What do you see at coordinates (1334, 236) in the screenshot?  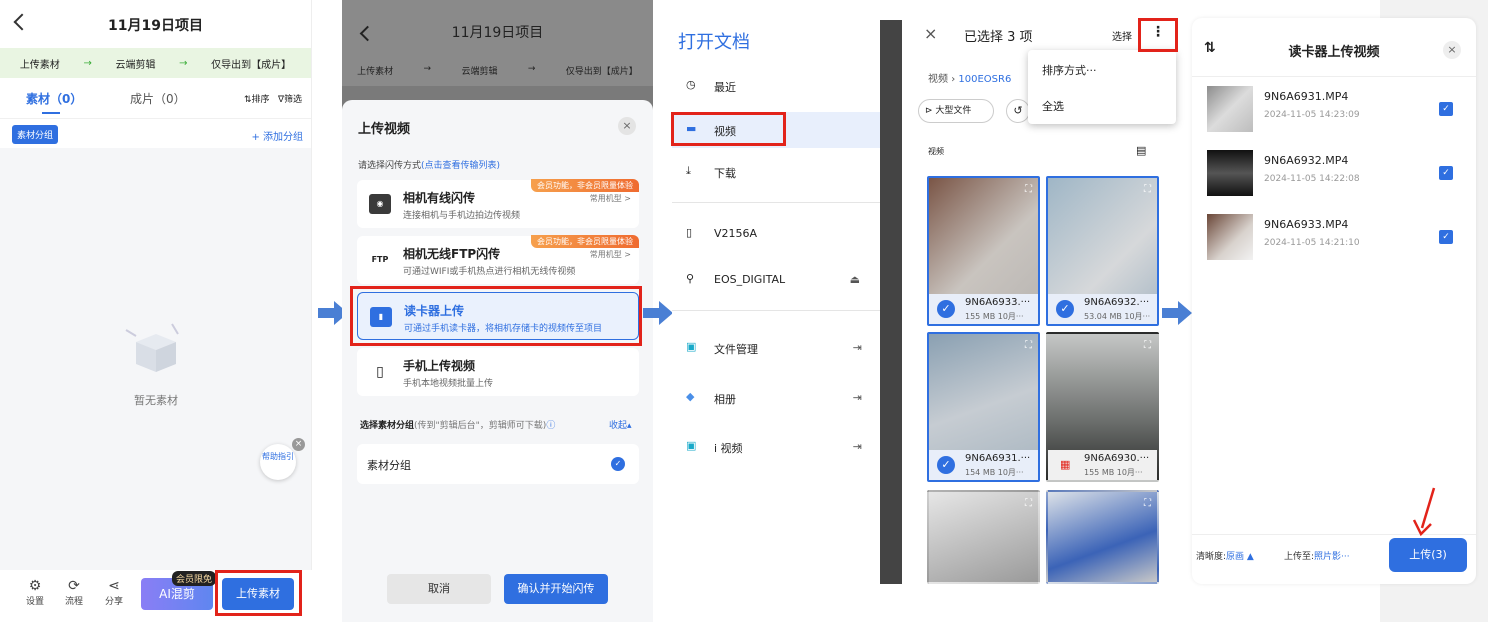 I see `file-row: 9N6A6933.MP4 2024-11-05 14:21:10 ✓` at bounding box center [1334, 236].